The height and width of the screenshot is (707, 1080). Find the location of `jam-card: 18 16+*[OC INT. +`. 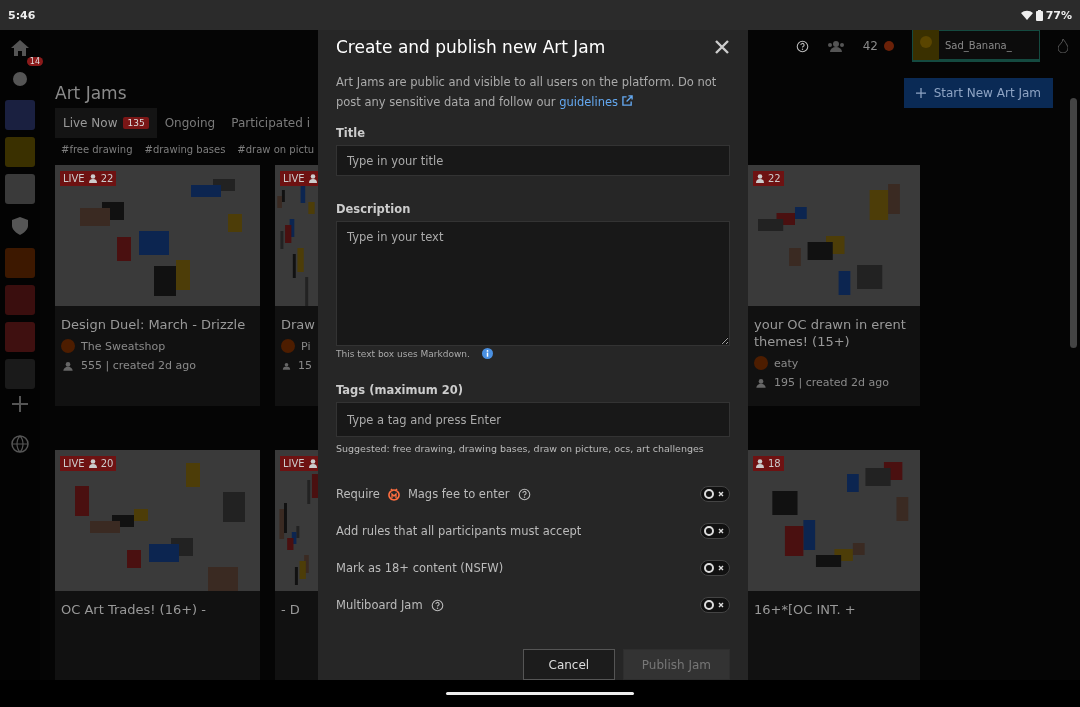

jam-card: 18 16+*[OC INT. + is located at coordinates (834, 565).